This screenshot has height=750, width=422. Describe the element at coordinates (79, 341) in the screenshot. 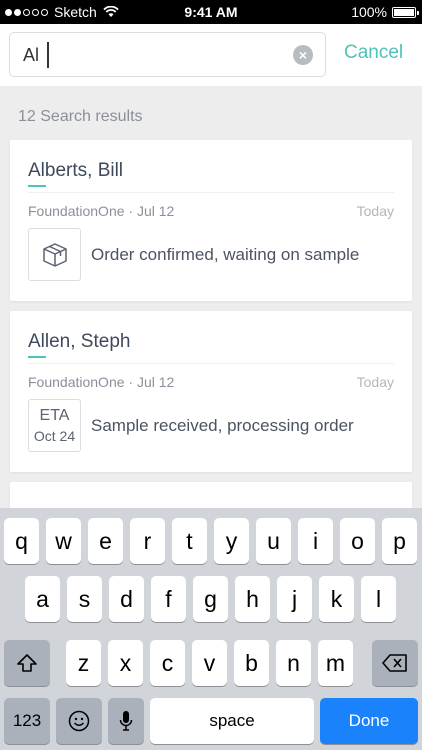

I see `patient-name: Allen, Steph` at that location.